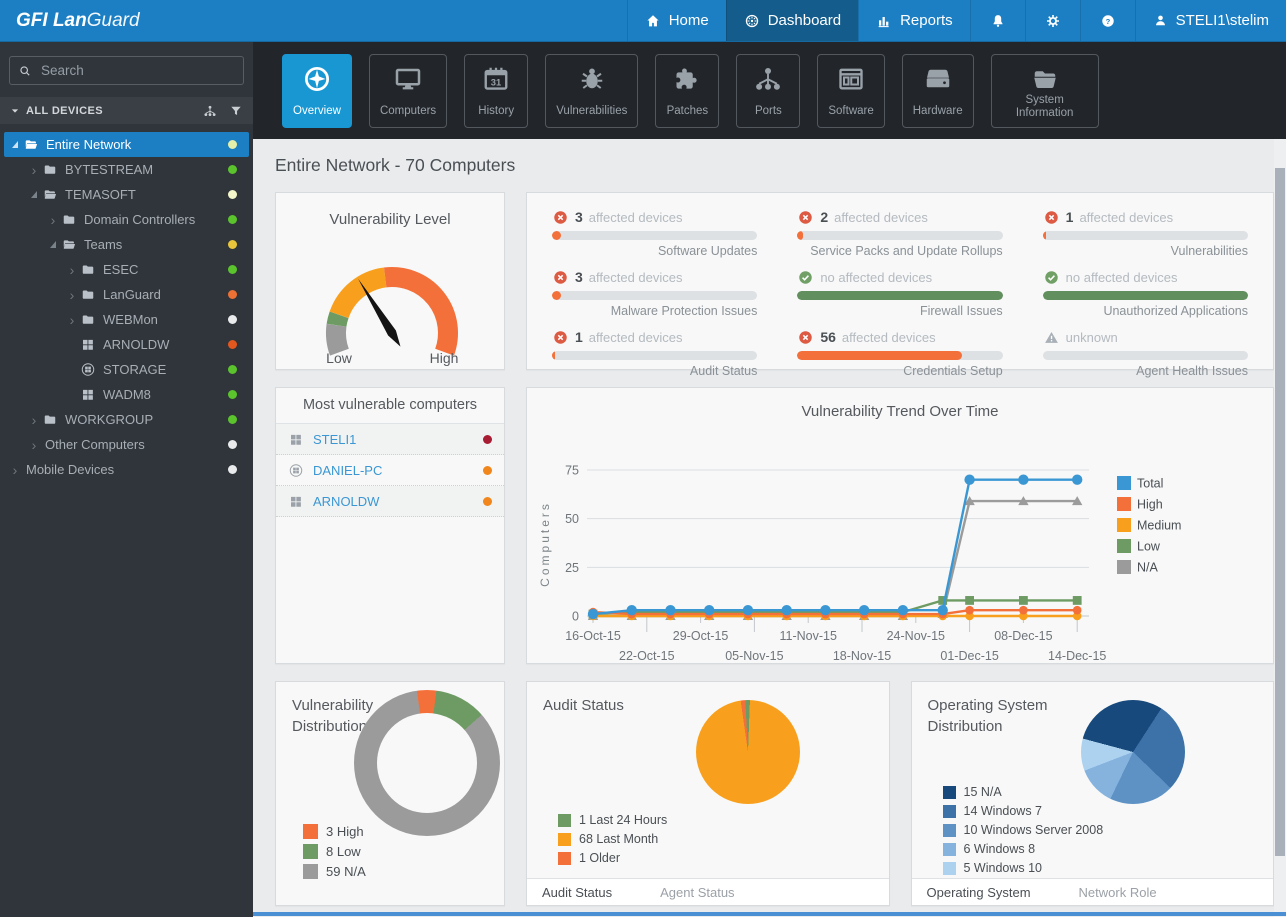 The height and width of the screenshot is (917, 1286). I want to click on tab-computers: Computers, so click(408, 90).